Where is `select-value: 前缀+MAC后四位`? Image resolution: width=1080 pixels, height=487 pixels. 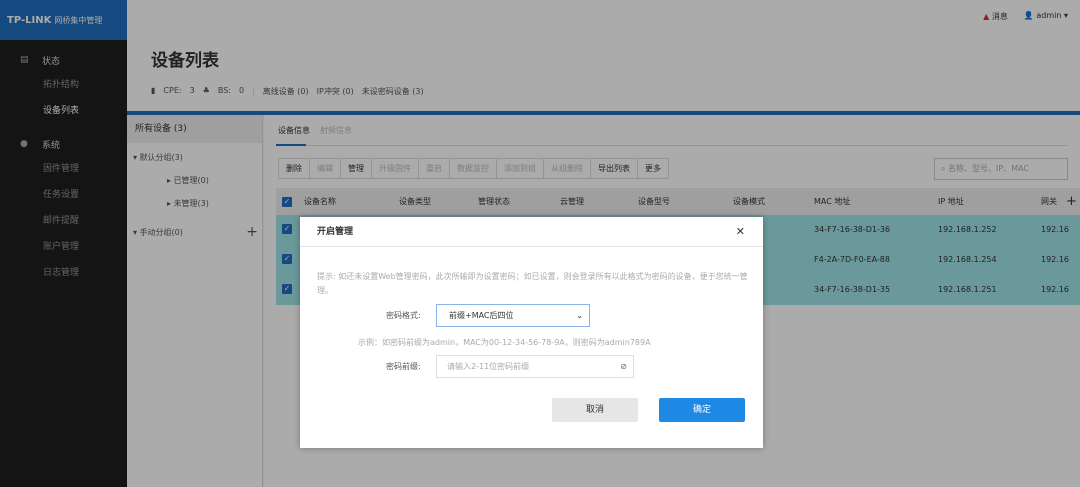 select-value: 前缀+MAC后四位 is located at coordinates (481, 315).